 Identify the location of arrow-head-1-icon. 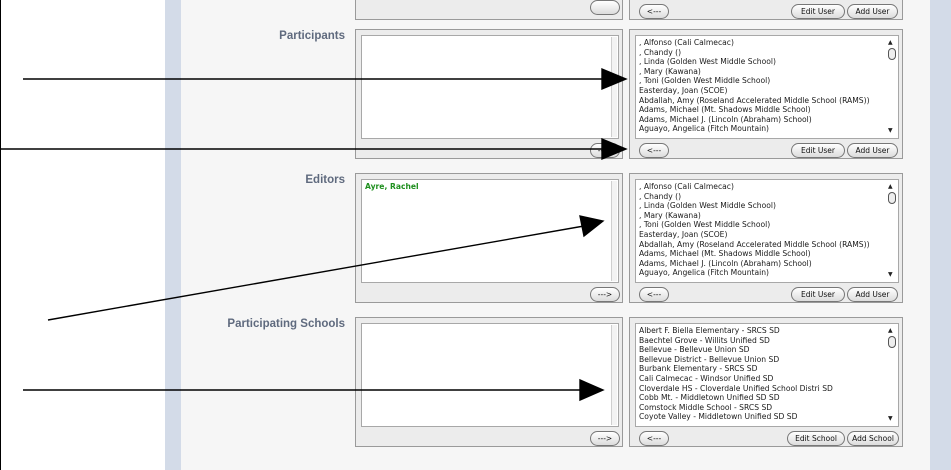
(614, 79).